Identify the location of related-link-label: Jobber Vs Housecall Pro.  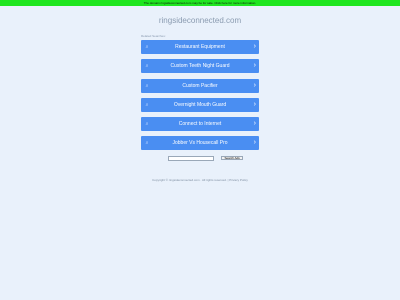
(200, 143).